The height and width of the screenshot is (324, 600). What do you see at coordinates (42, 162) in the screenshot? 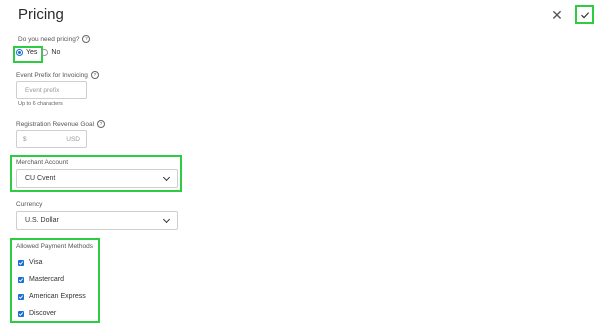
I see `merchant-label: Merchant Account` at bounding box center [42, 162].